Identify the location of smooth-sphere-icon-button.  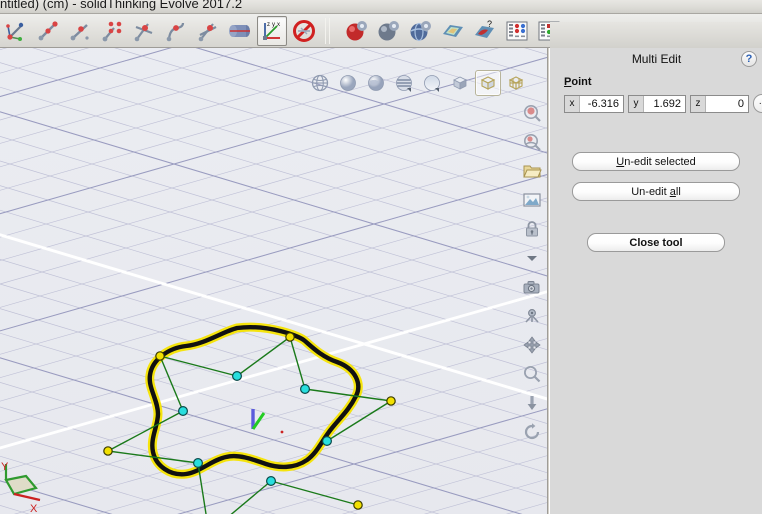
(432, 83).